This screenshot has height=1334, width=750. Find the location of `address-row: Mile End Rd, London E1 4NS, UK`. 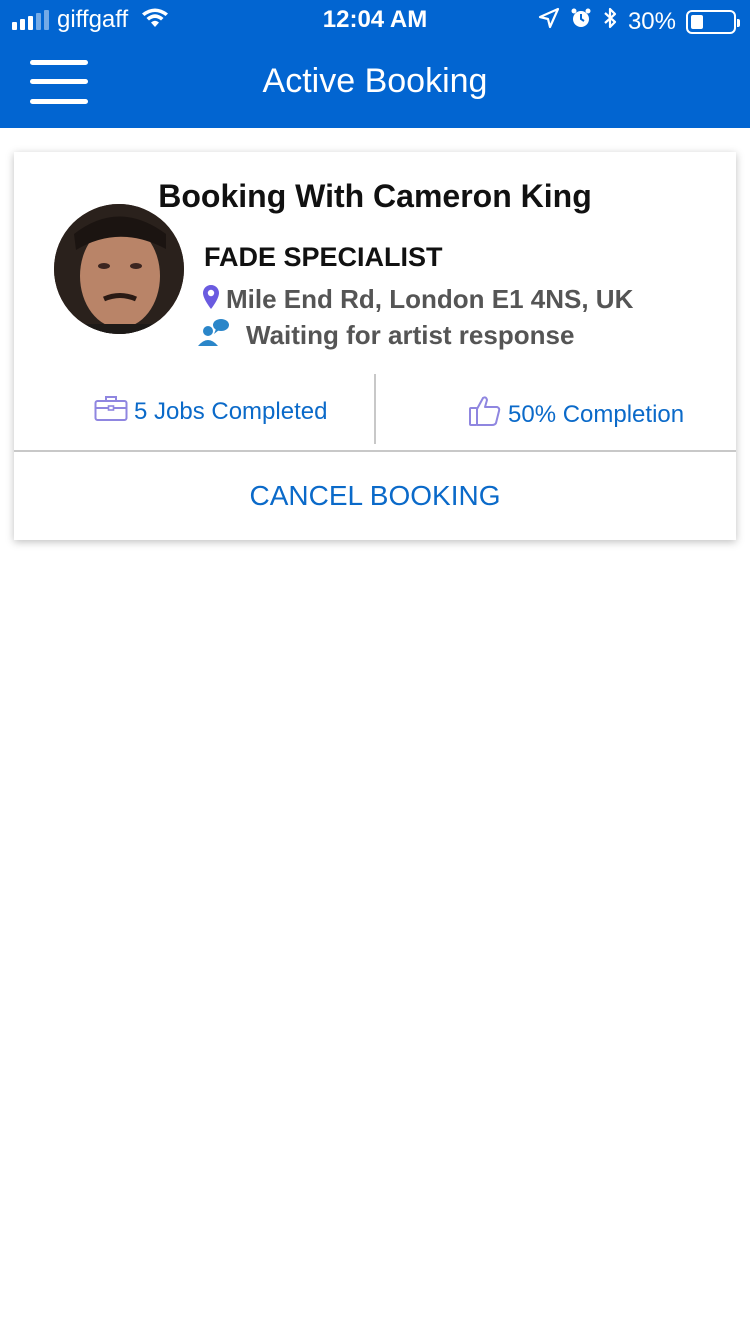

address-row: Mile End Rd, London E1 4NS, UK is located at coordinates (417, 299).